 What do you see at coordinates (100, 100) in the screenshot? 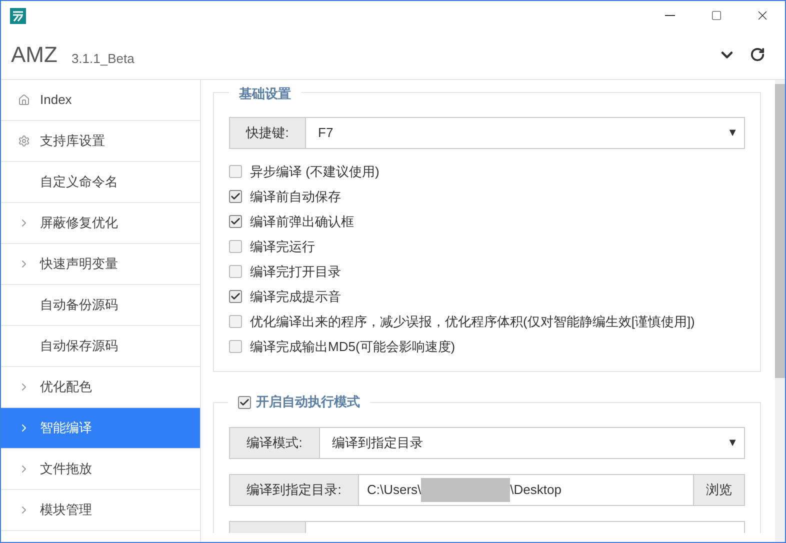
I see `sidebar-item: Index` at bounding box center [100, 100].